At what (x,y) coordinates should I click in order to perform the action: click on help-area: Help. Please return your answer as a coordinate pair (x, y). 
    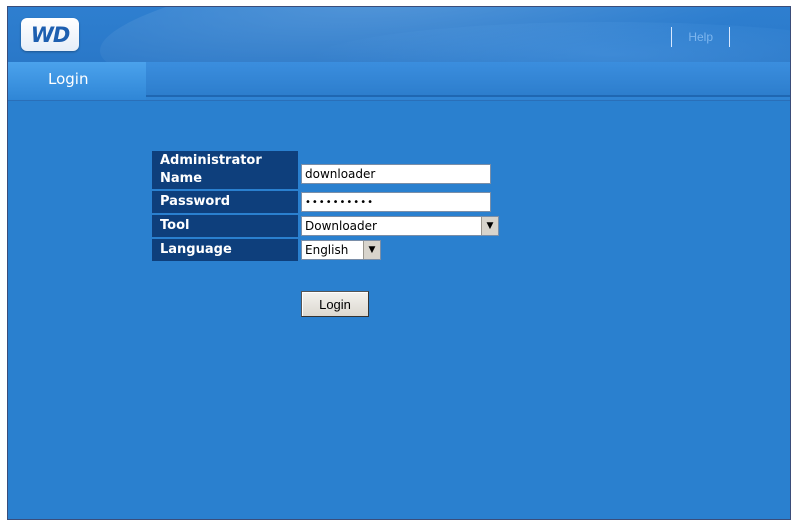
    Looking at the image, I should click on (700, 37).